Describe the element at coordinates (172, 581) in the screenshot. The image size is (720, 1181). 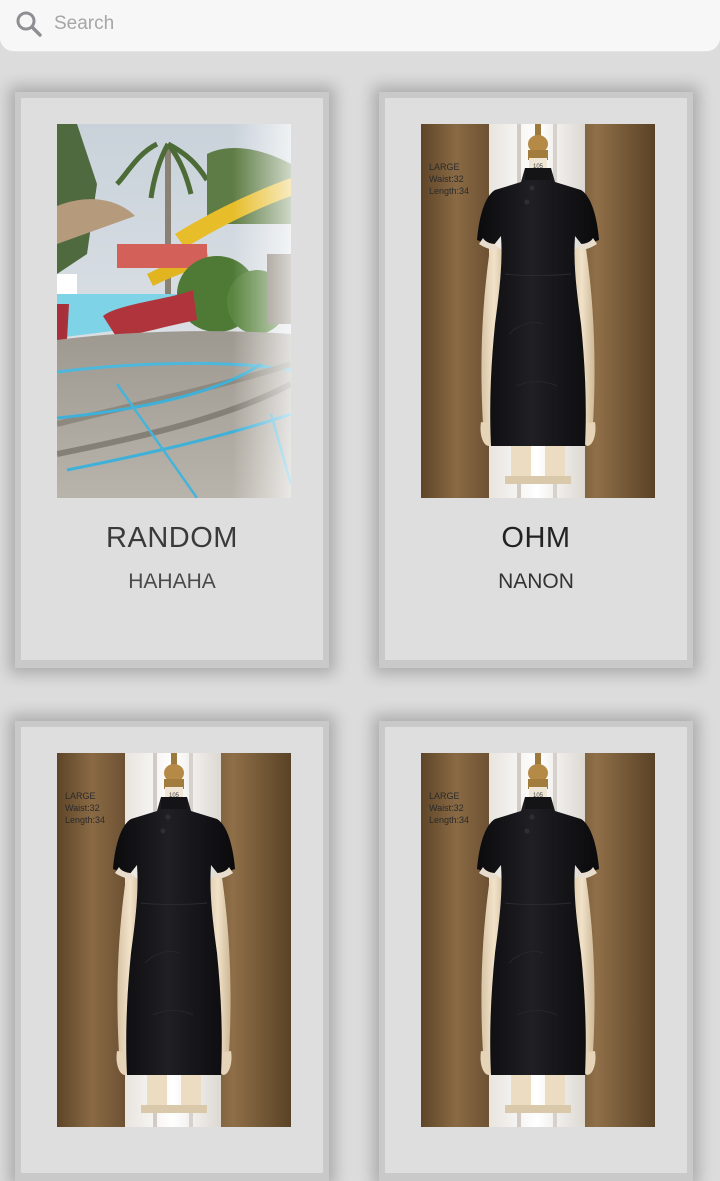
I see `product-subtitle: HAHAHA` at that location.